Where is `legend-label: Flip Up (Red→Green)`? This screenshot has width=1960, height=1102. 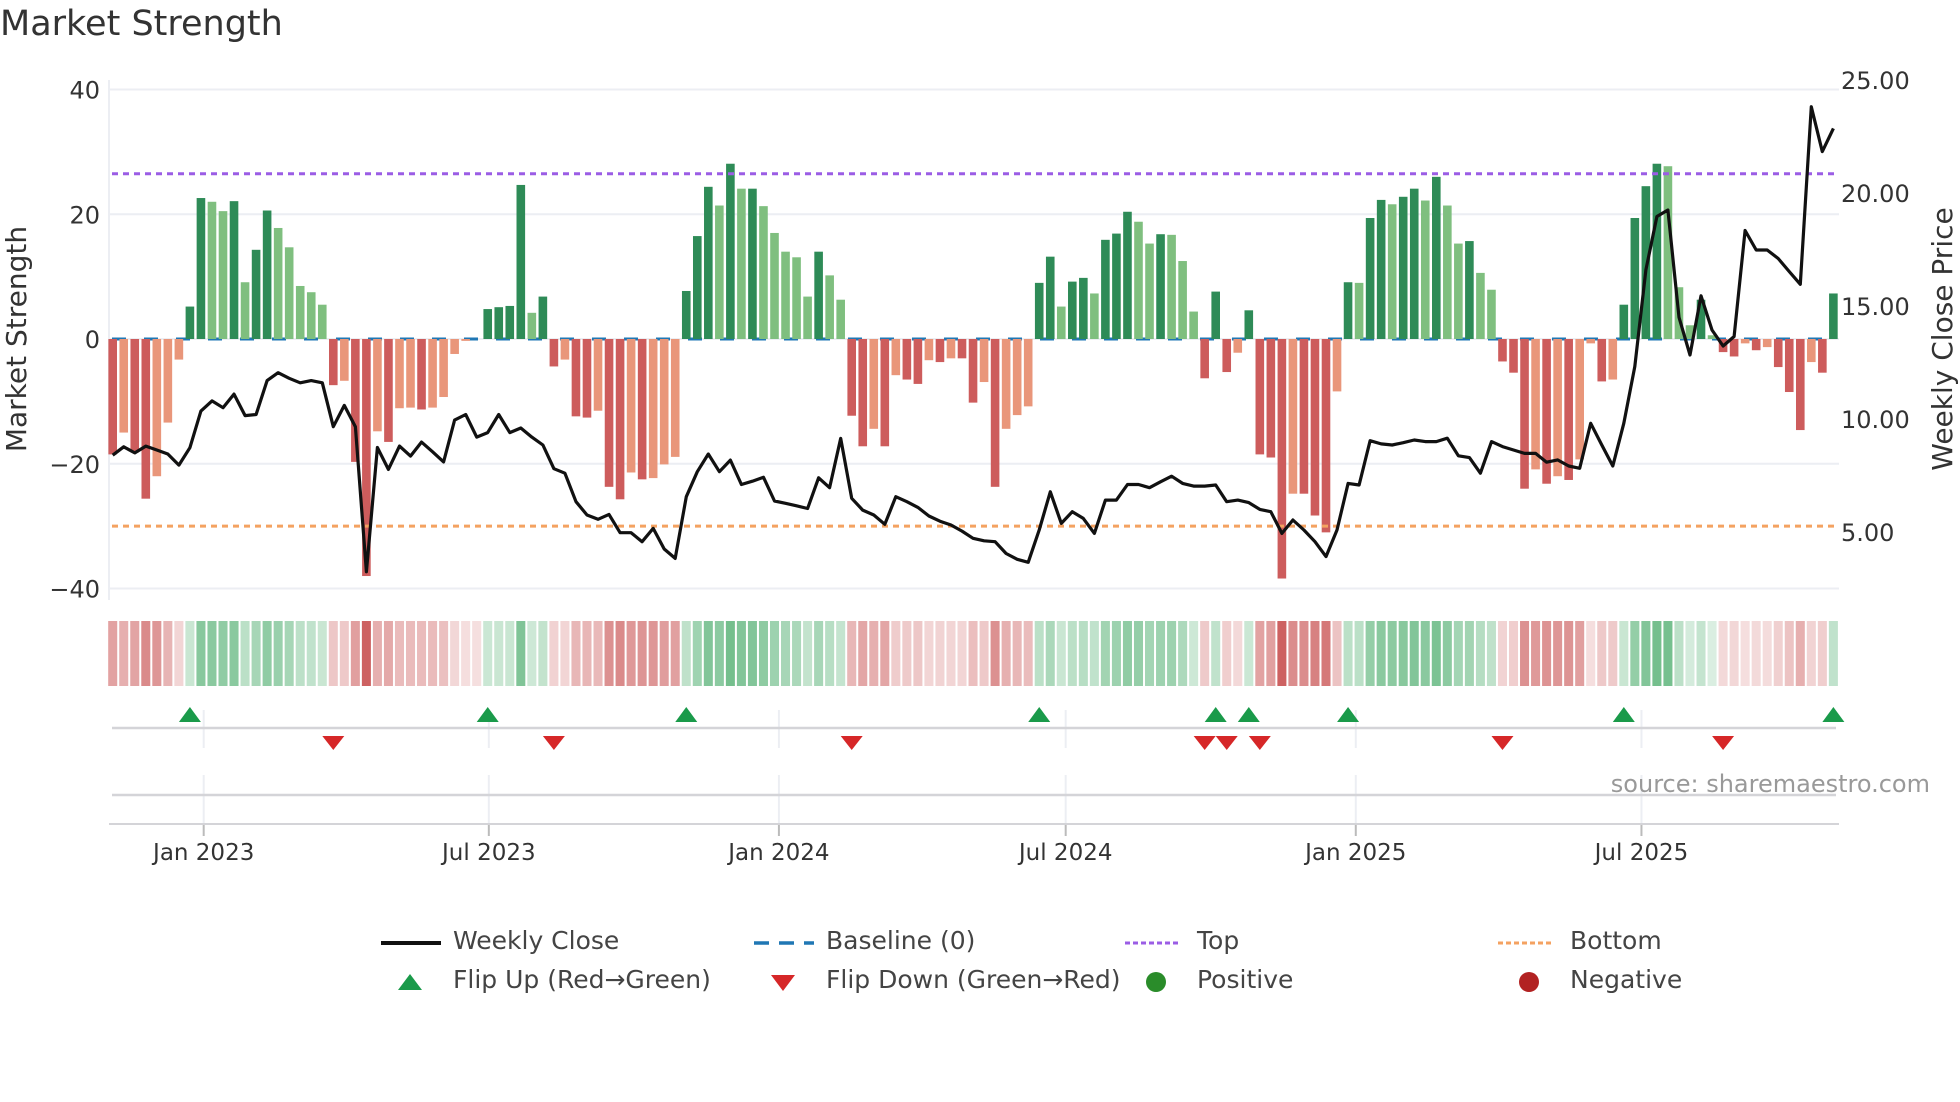 legend-label: Flip Up (Red→Green) is located at coordinates (582, 979).